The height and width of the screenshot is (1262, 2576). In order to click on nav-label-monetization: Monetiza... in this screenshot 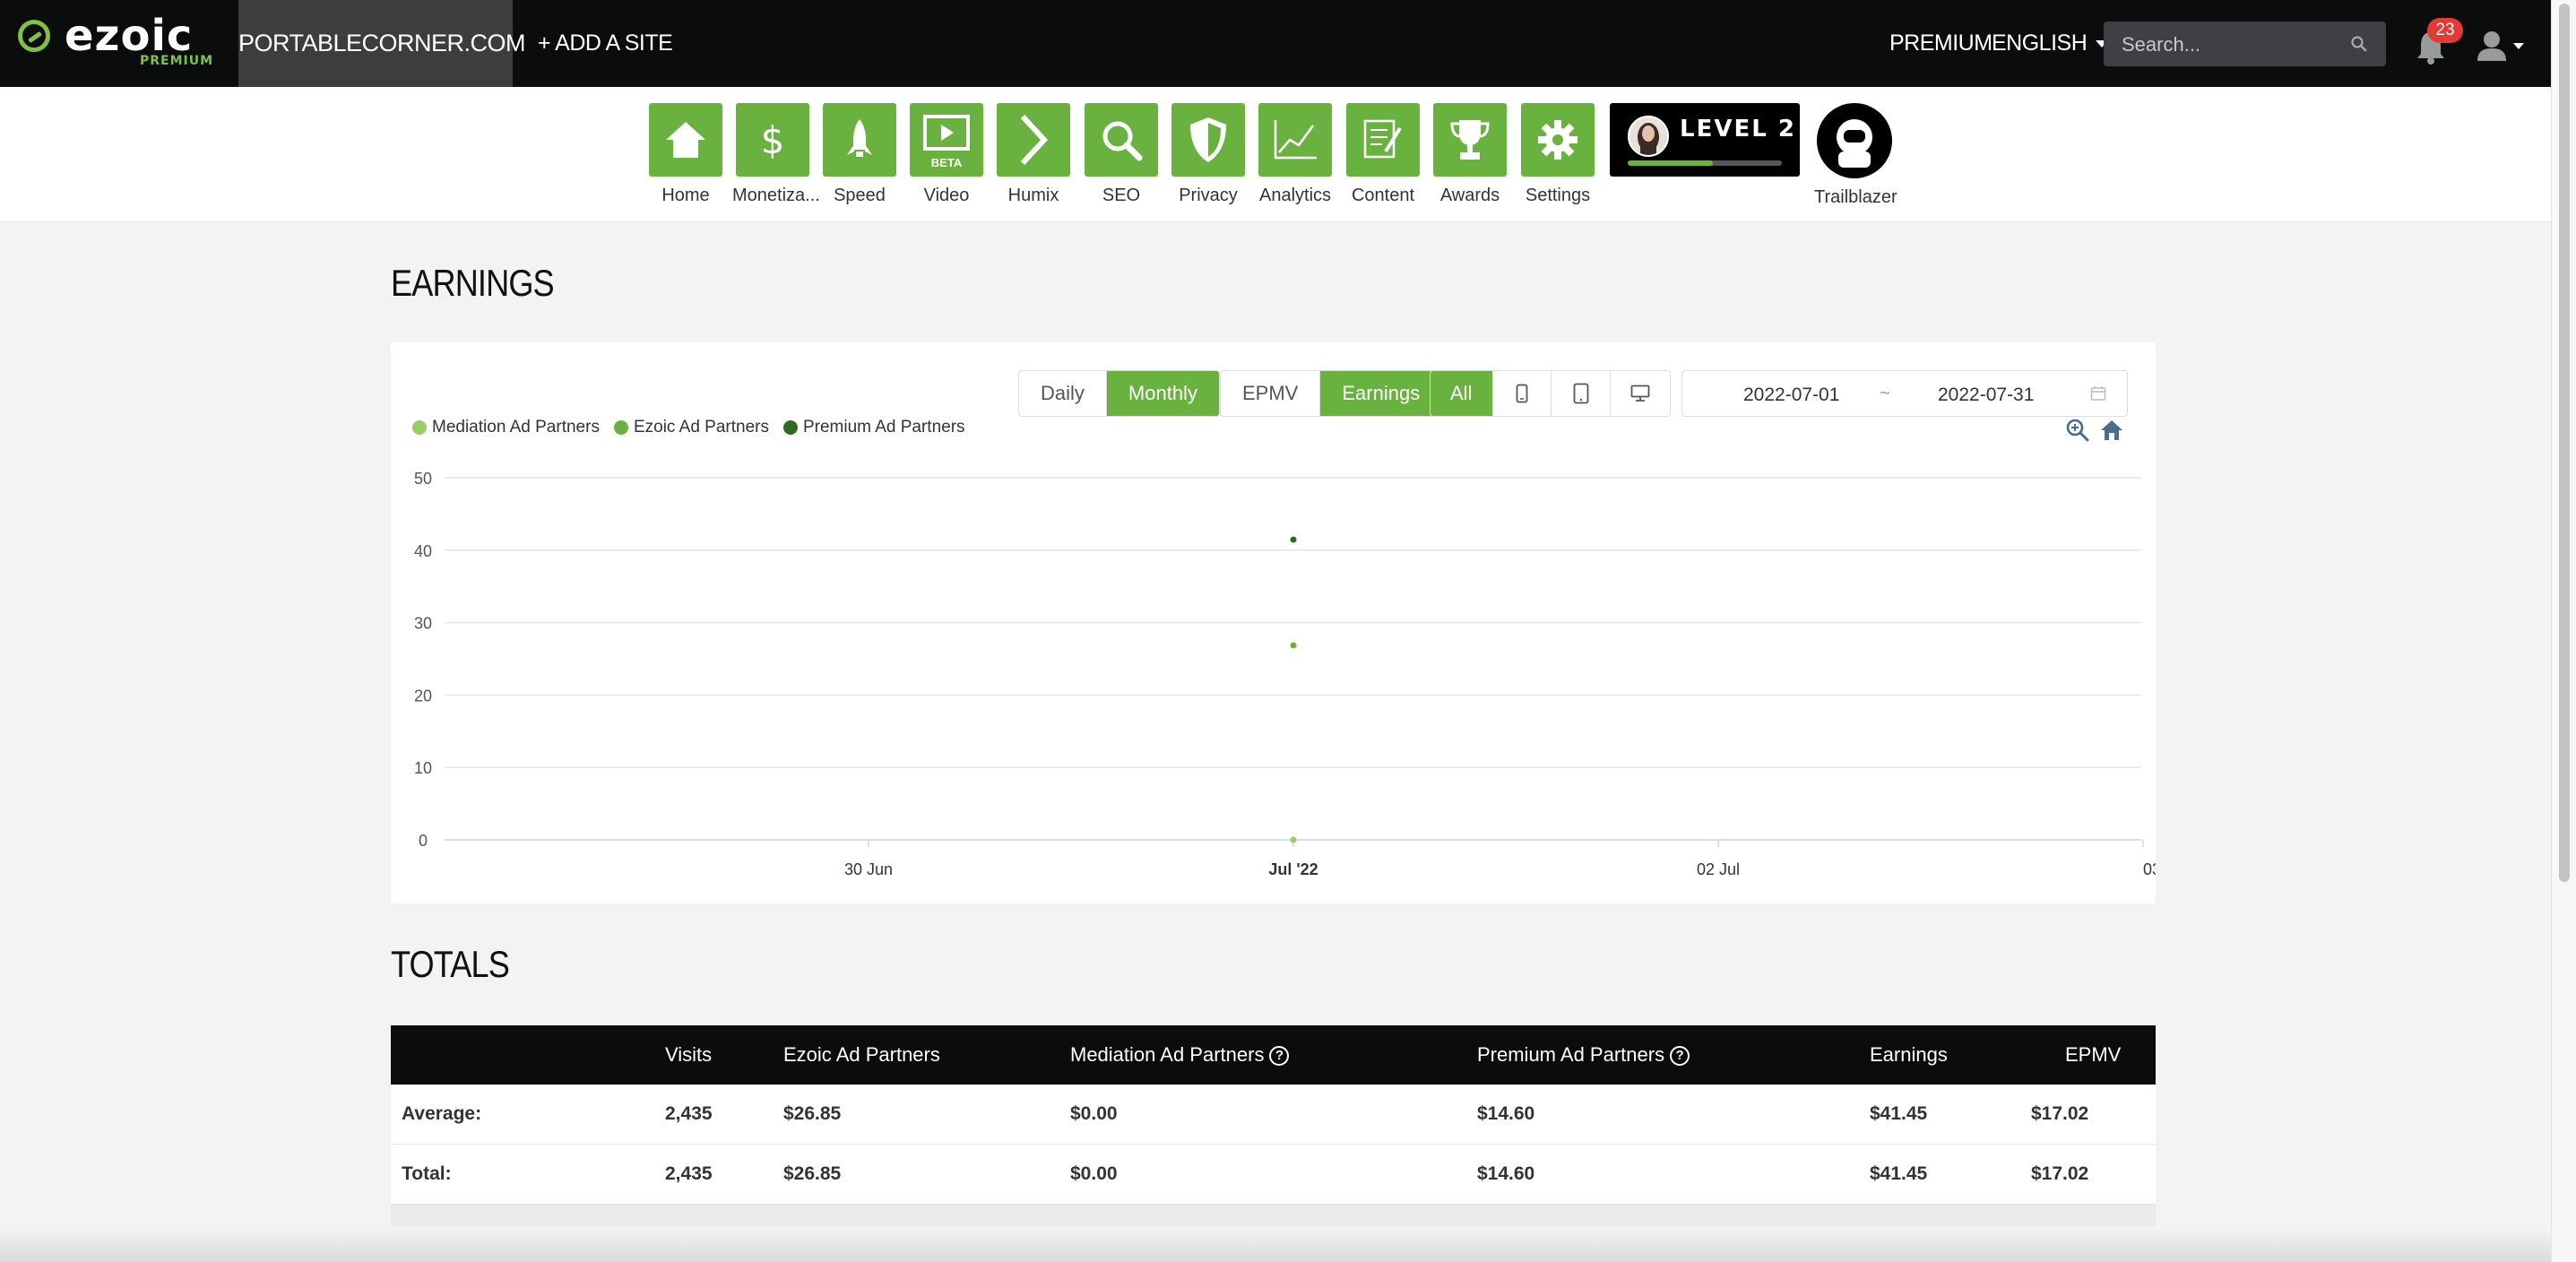, I will do `click(776, 195)`.